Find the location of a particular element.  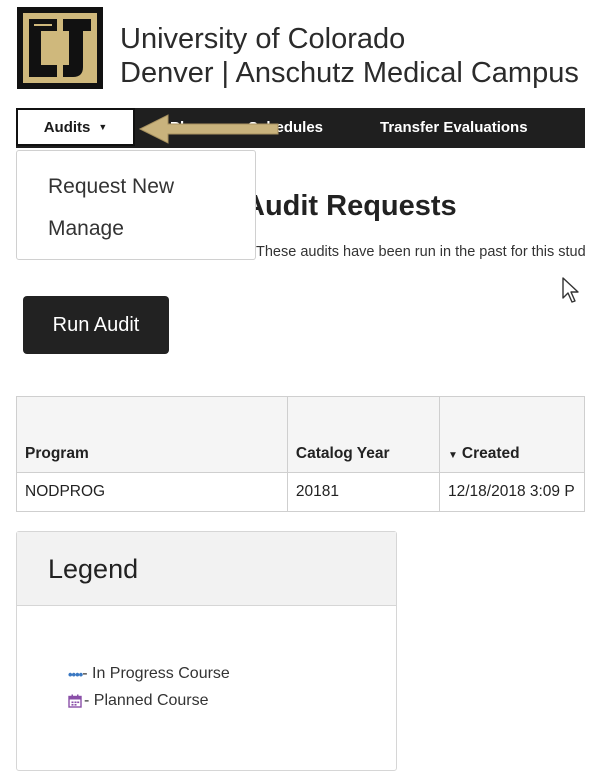

caret-down-icon: ▼ is located at coordinates (103, 127).